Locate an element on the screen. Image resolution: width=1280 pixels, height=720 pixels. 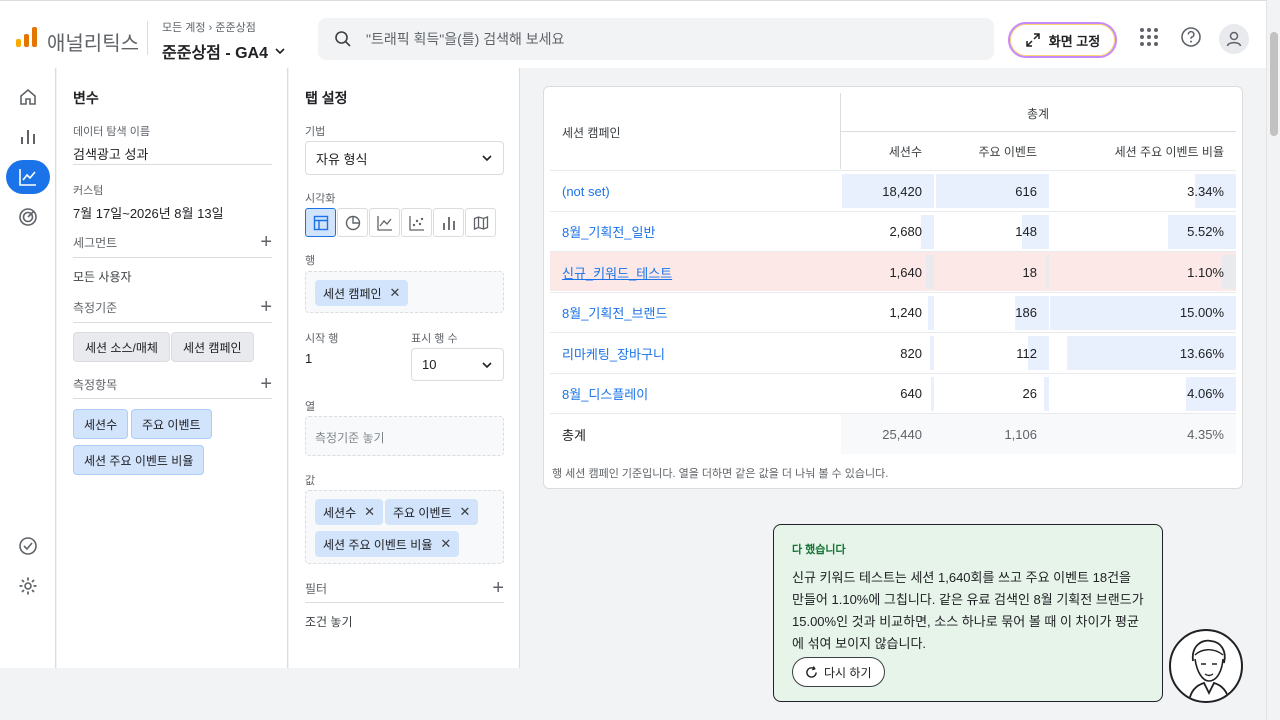
app-name: 애널리틱스 is located at coordinates (93, 41).